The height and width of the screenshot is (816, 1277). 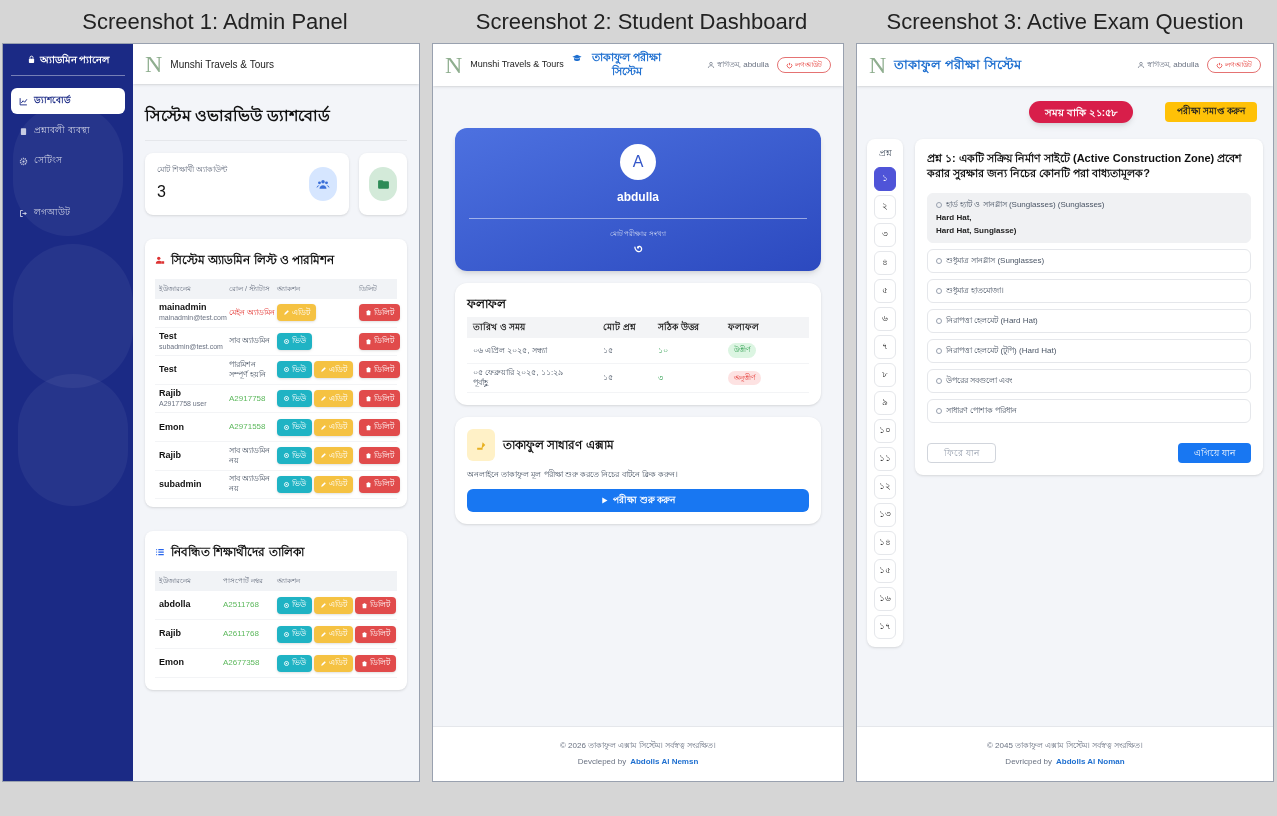 What do you see at coordinates (172, 427) in the screenshot?
I see `username: Emon` at bounding box center [172, 427].